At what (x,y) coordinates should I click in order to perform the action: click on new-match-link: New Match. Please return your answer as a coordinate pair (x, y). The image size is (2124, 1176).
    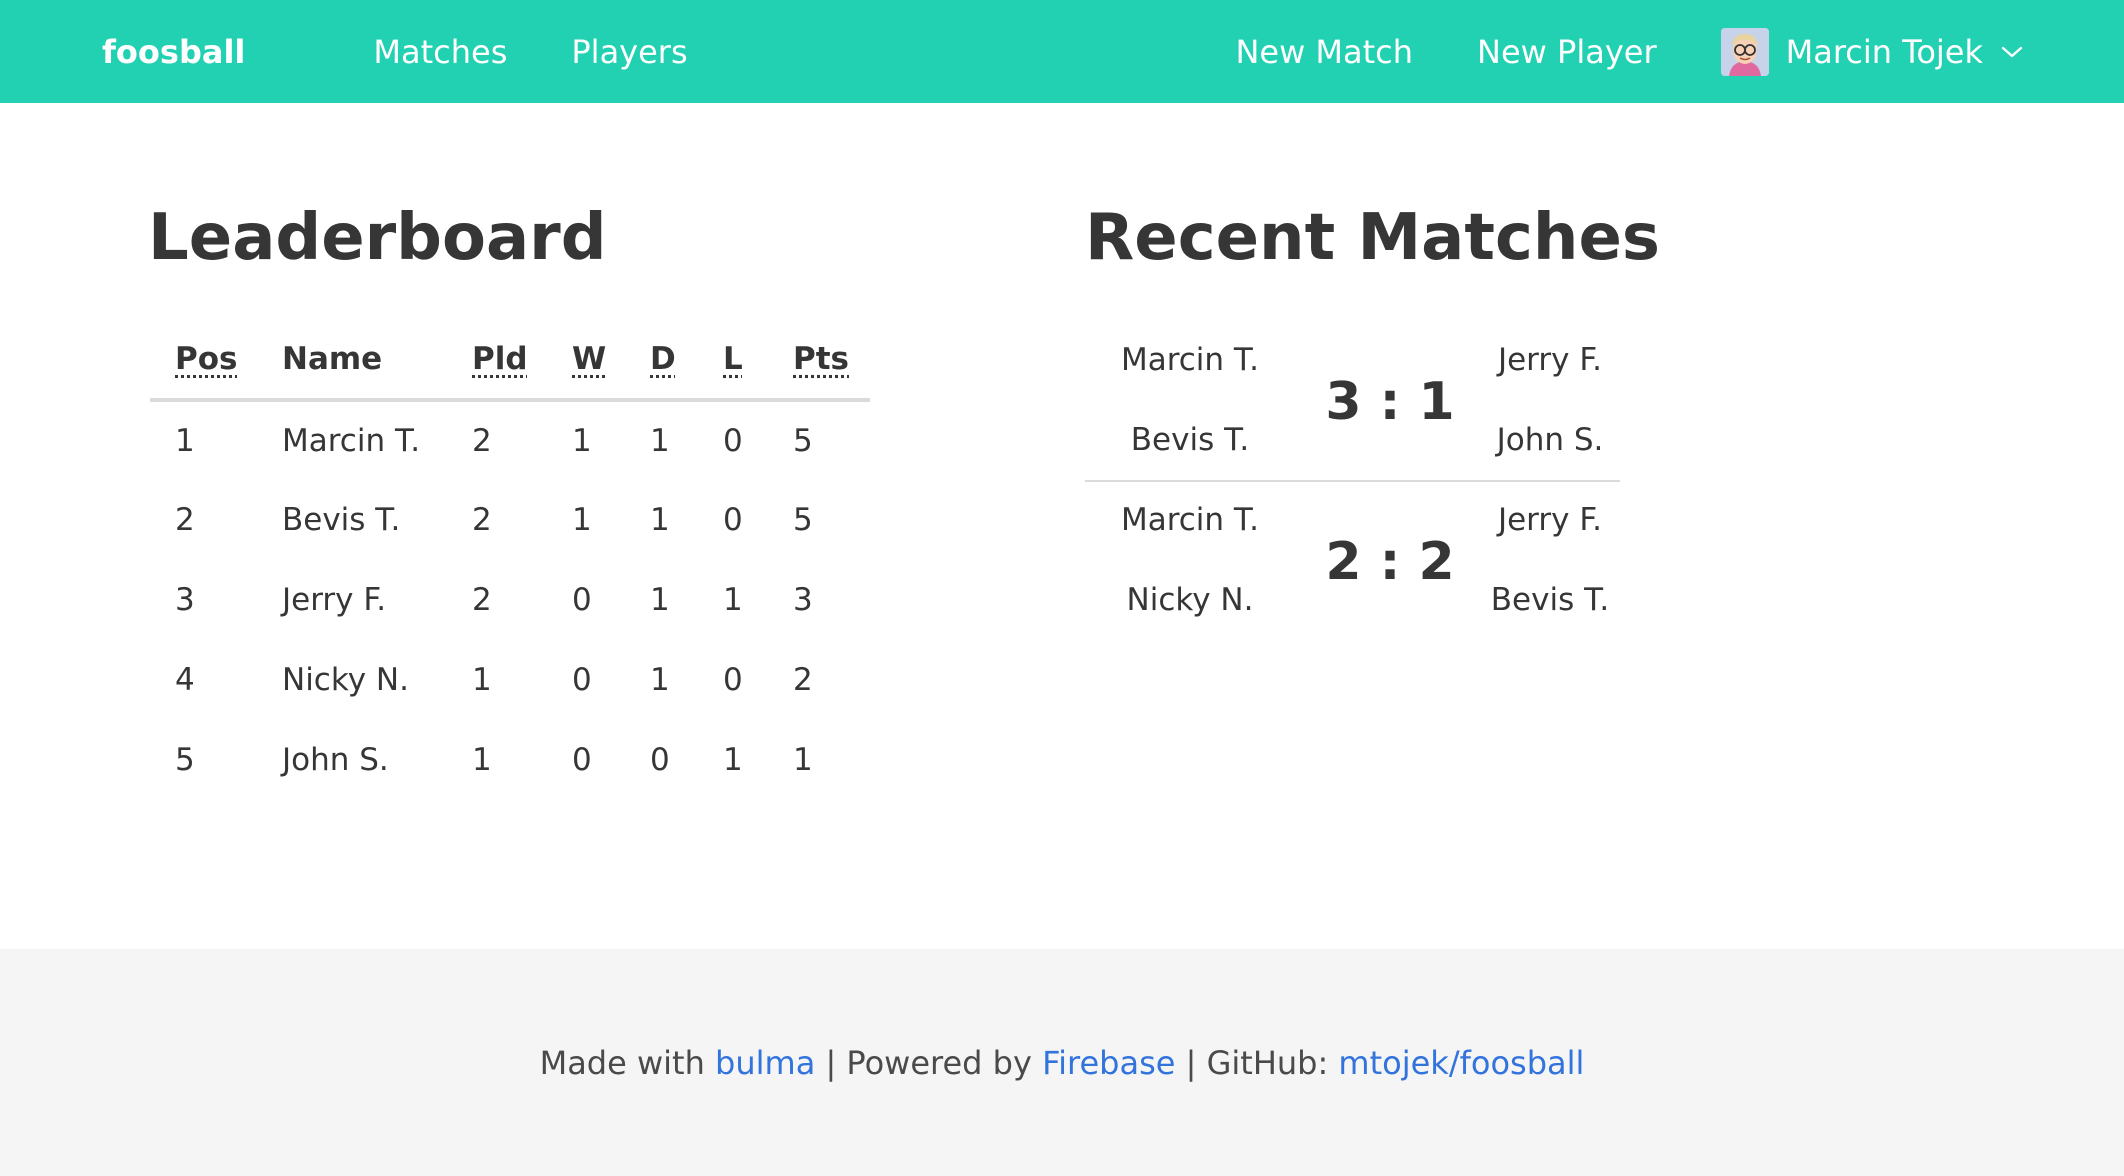
    Looking at the image, I should click on (1324, 52).